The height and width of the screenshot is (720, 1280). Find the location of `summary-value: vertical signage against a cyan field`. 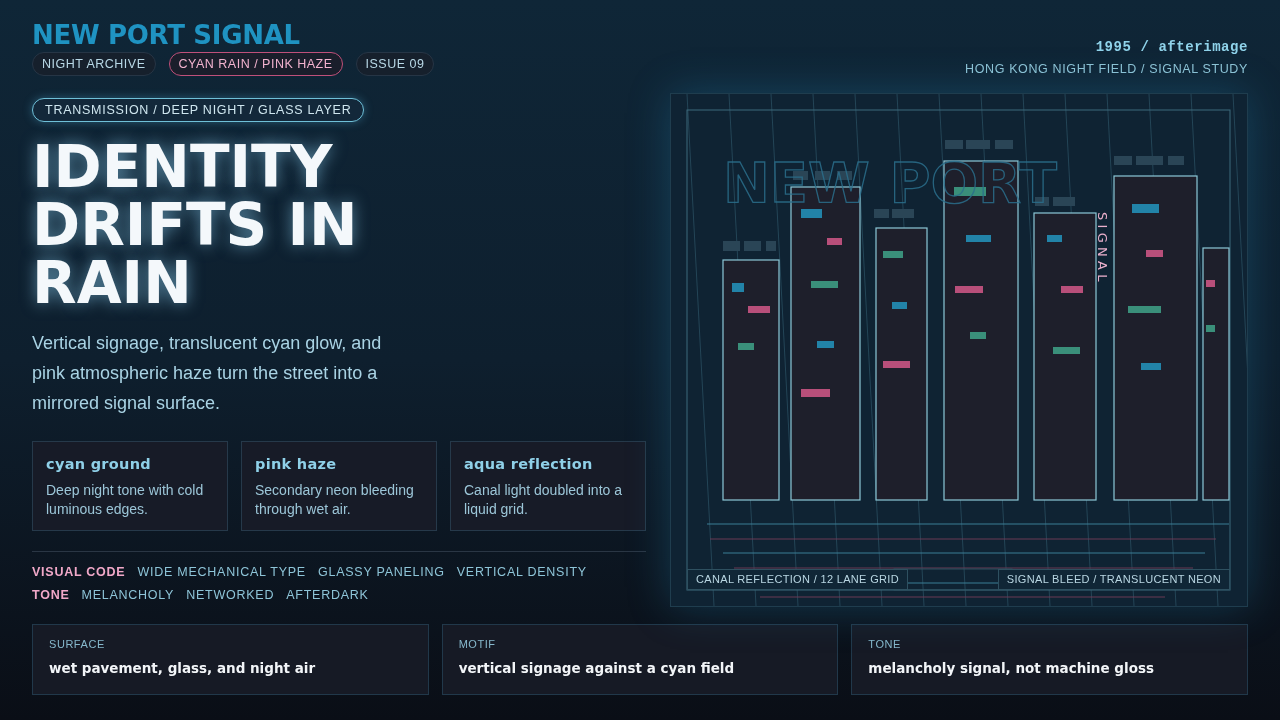

summary-value: vertical signage against a cyan field is located at coordinates (597, 668).